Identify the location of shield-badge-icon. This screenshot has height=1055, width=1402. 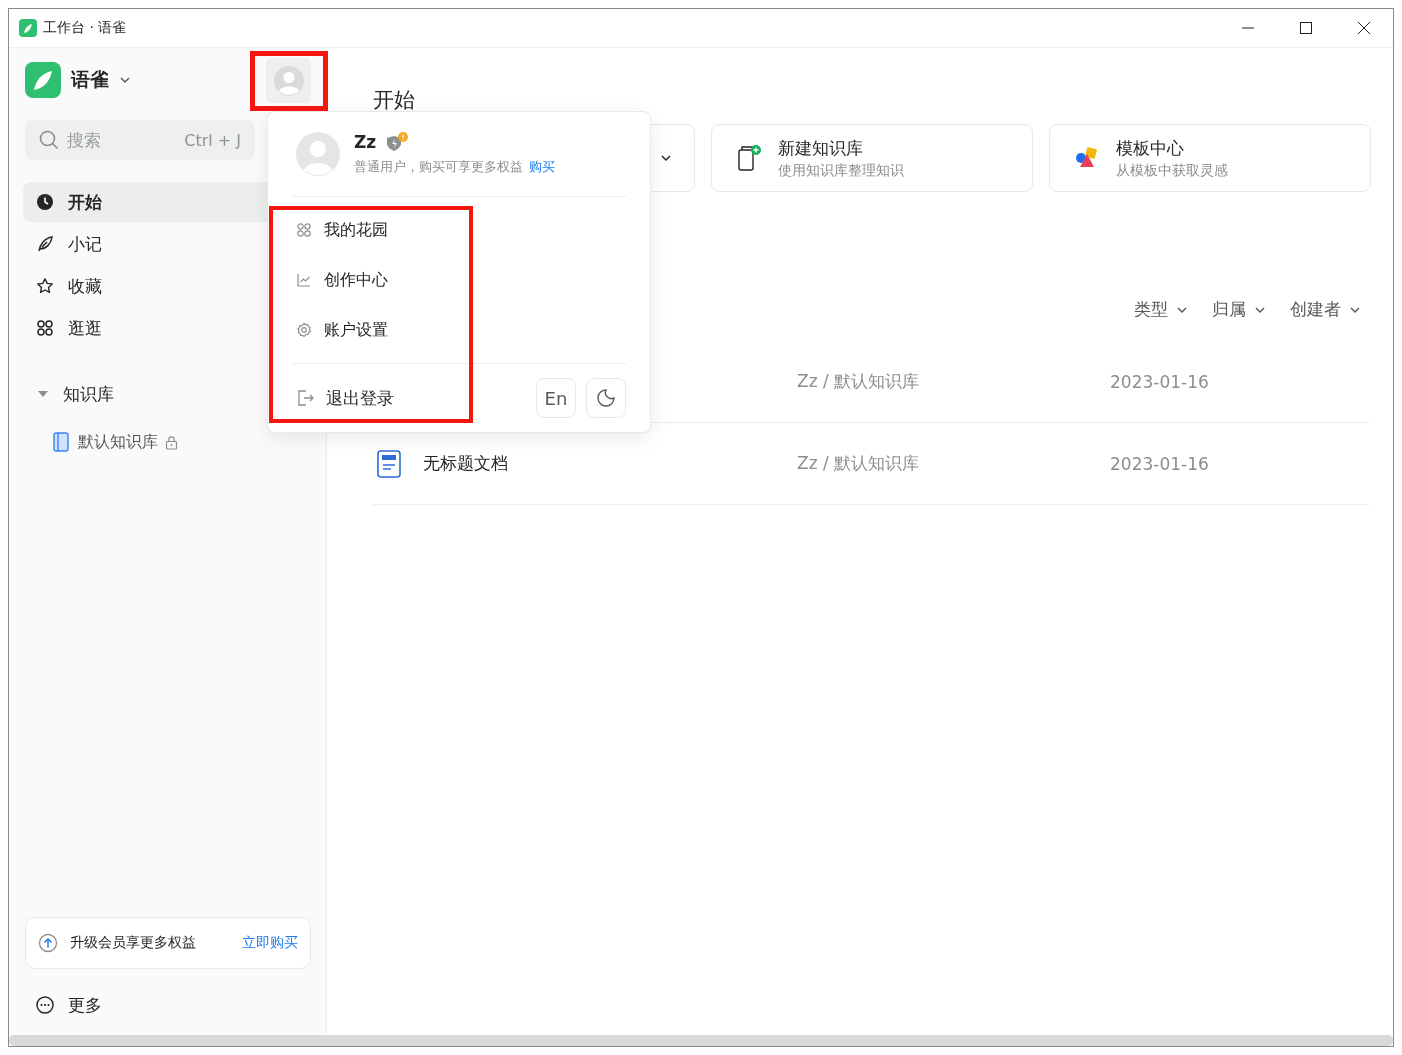
(398, 142).